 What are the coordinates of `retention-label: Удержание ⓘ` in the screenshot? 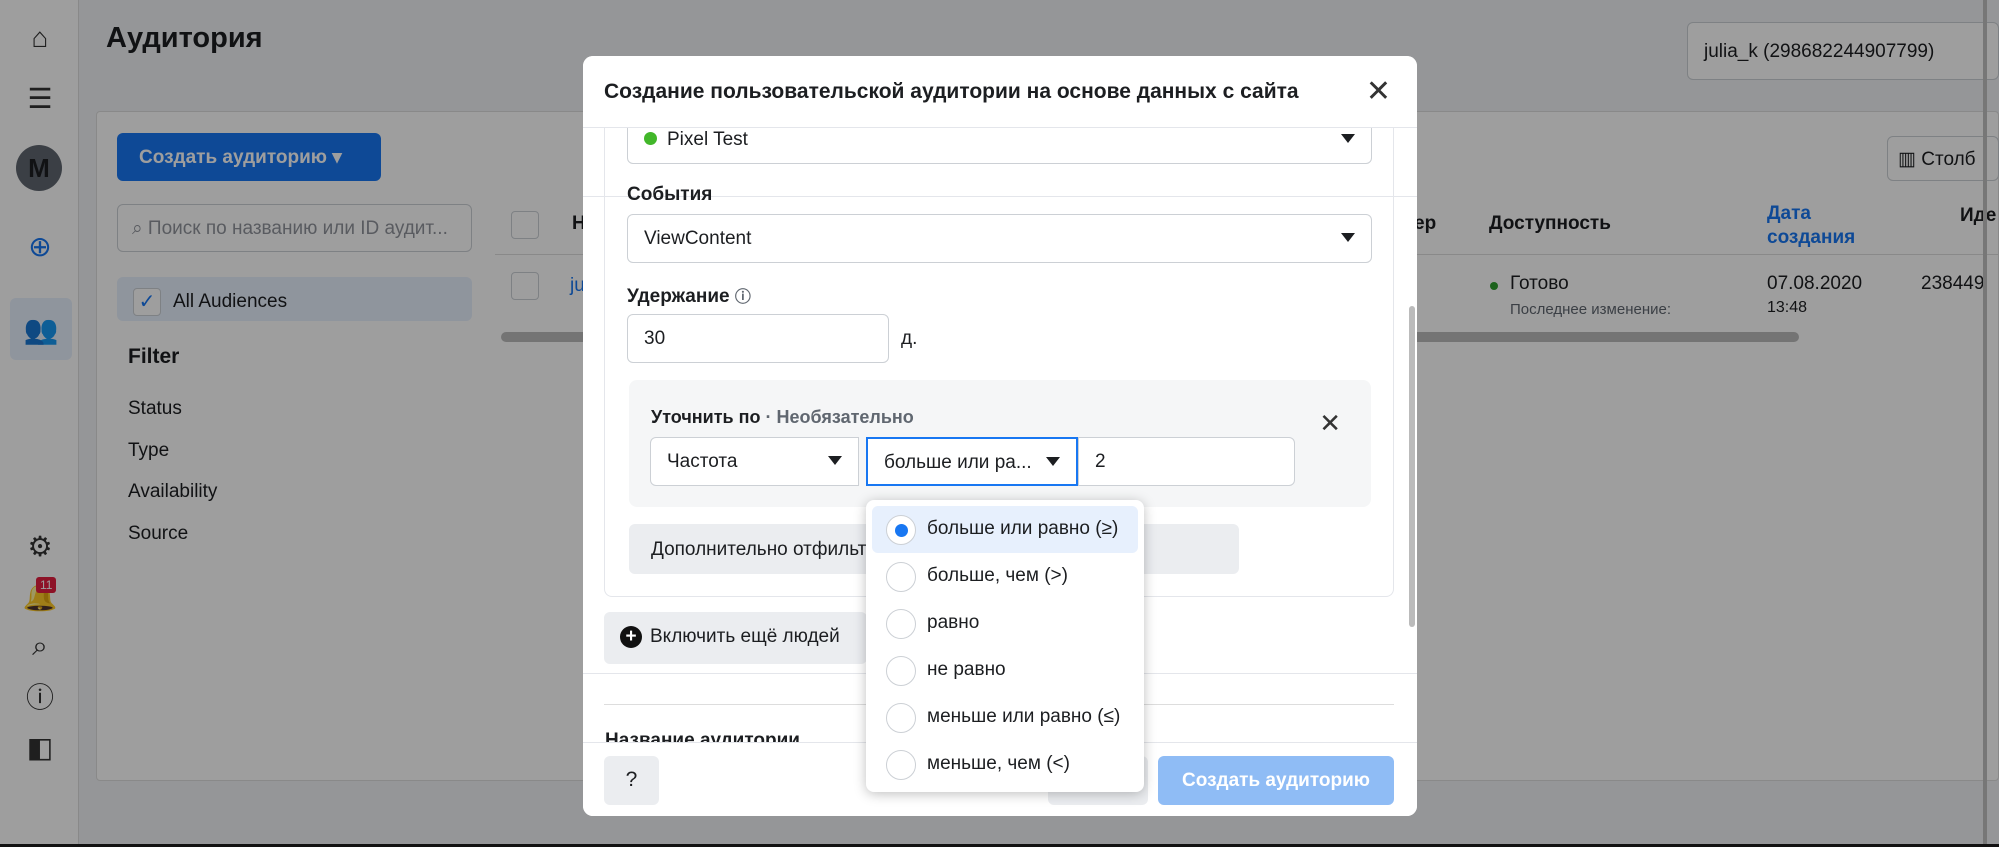 It's located at (689, 295).